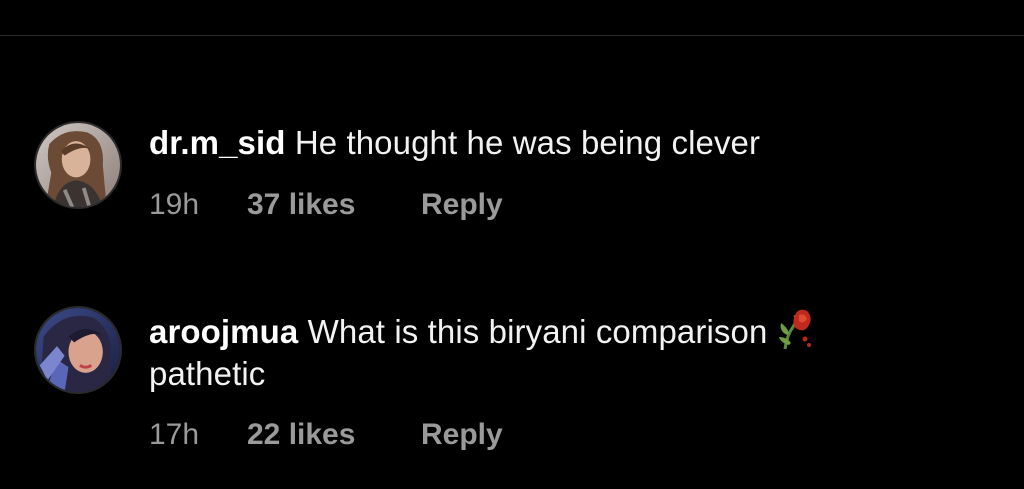  I want to click on comment-username: dr.m_sid, so click(217, 142).